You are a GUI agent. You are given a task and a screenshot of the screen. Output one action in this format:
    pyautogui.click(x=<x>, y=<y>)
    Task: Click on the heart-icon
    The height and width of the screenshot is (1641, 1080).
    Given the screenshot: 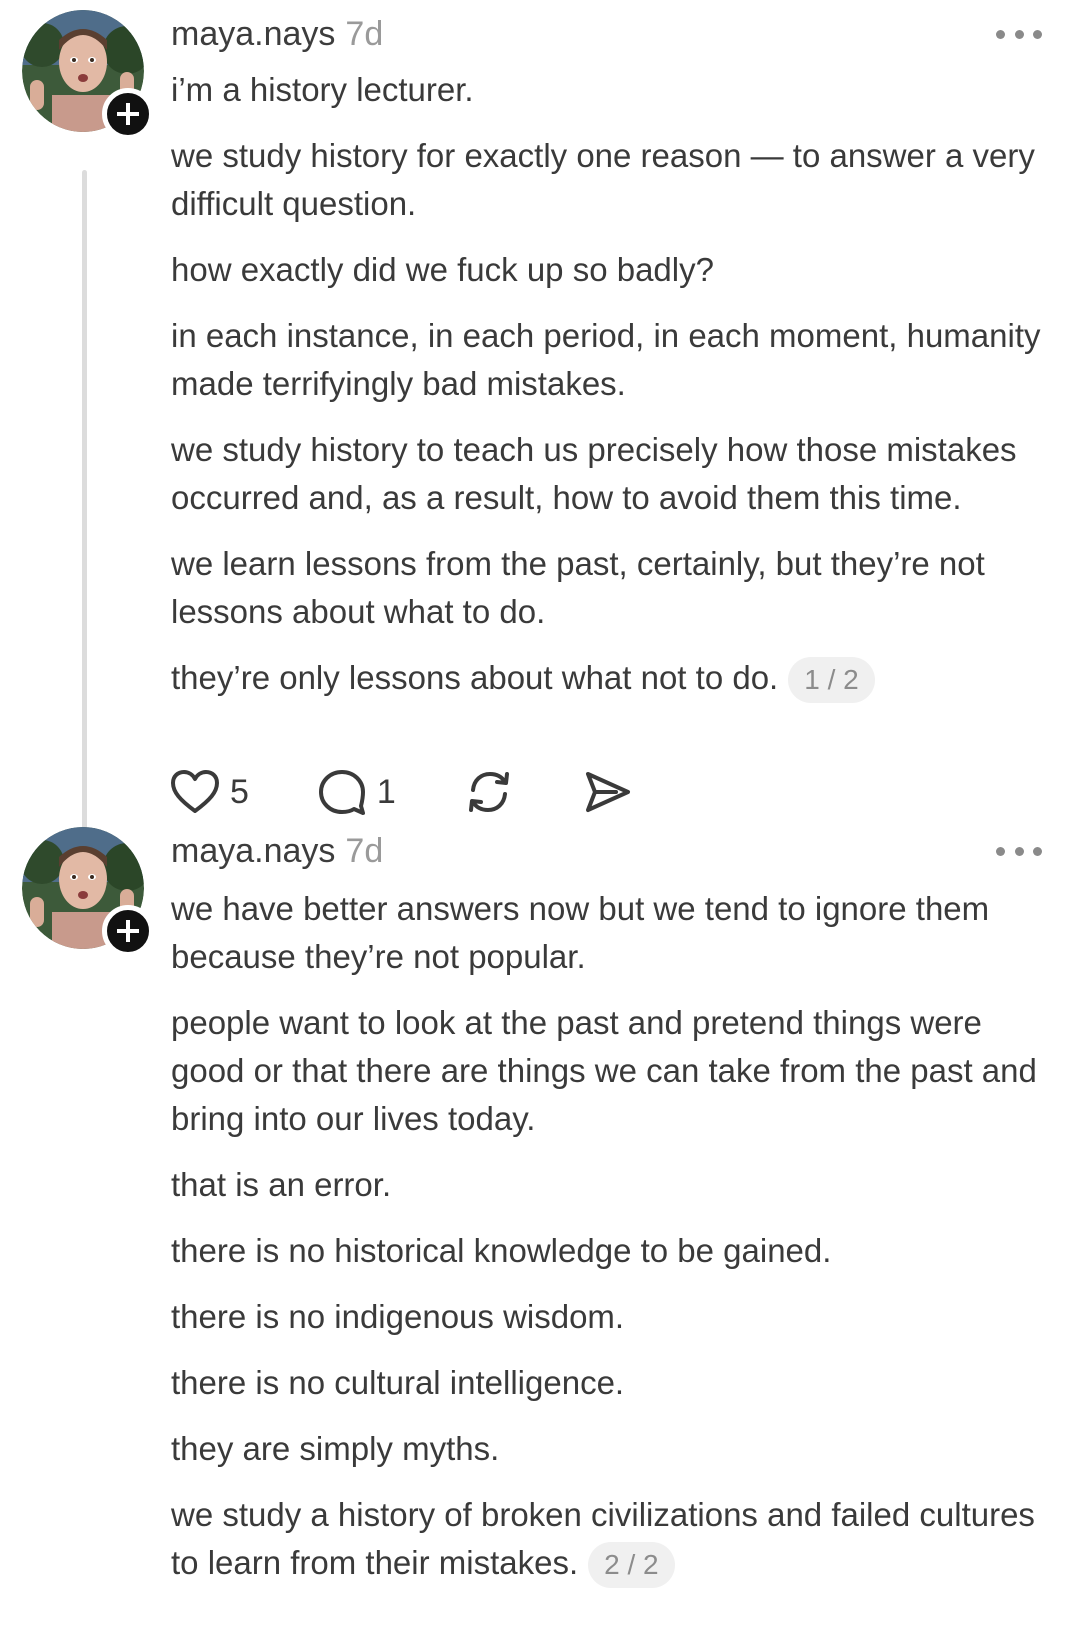 What is the action you would take?
    pyautogui.click(x=195, y=791)
    